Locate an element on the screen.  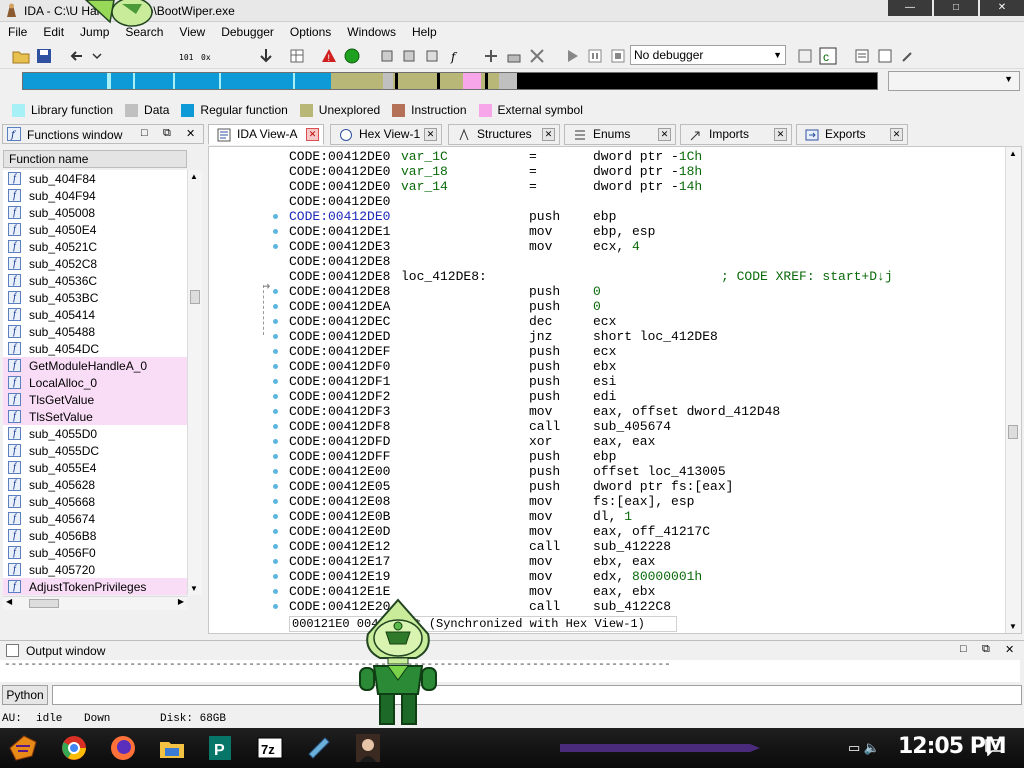
disassembly-line: CODE:00412DE1 mov ebp, esp is located at coordinates (649, 231).